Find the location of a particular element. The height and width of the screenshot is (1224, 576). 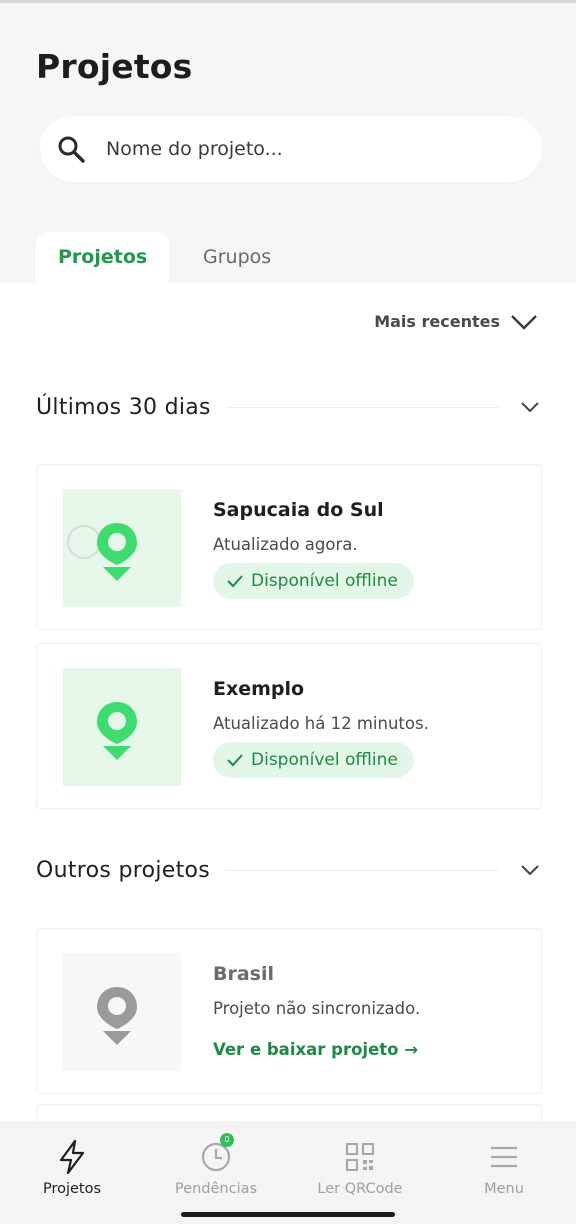

search-input is located at coordinates (316, 149).